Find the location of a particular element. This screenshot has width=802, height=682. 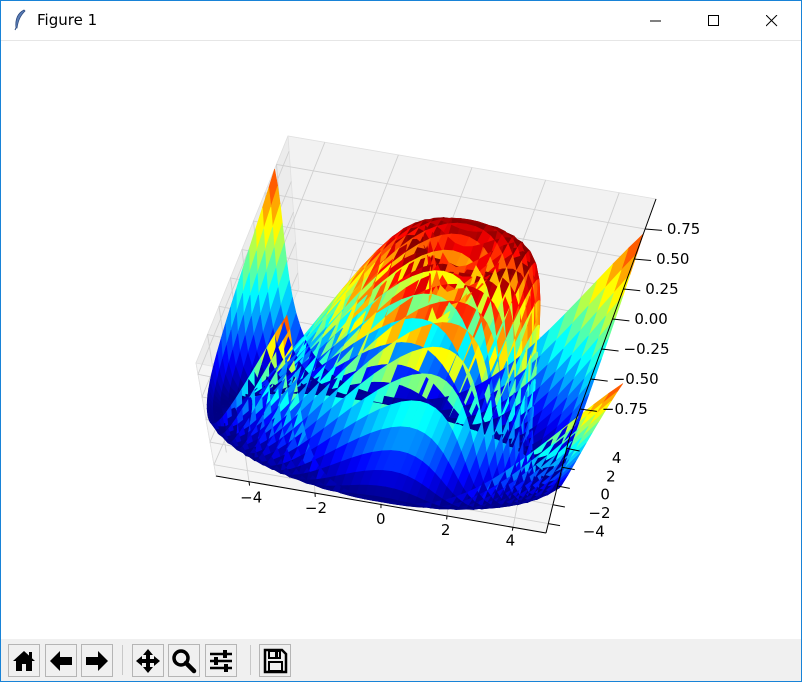

save-button is located at coordinates (275, 660).